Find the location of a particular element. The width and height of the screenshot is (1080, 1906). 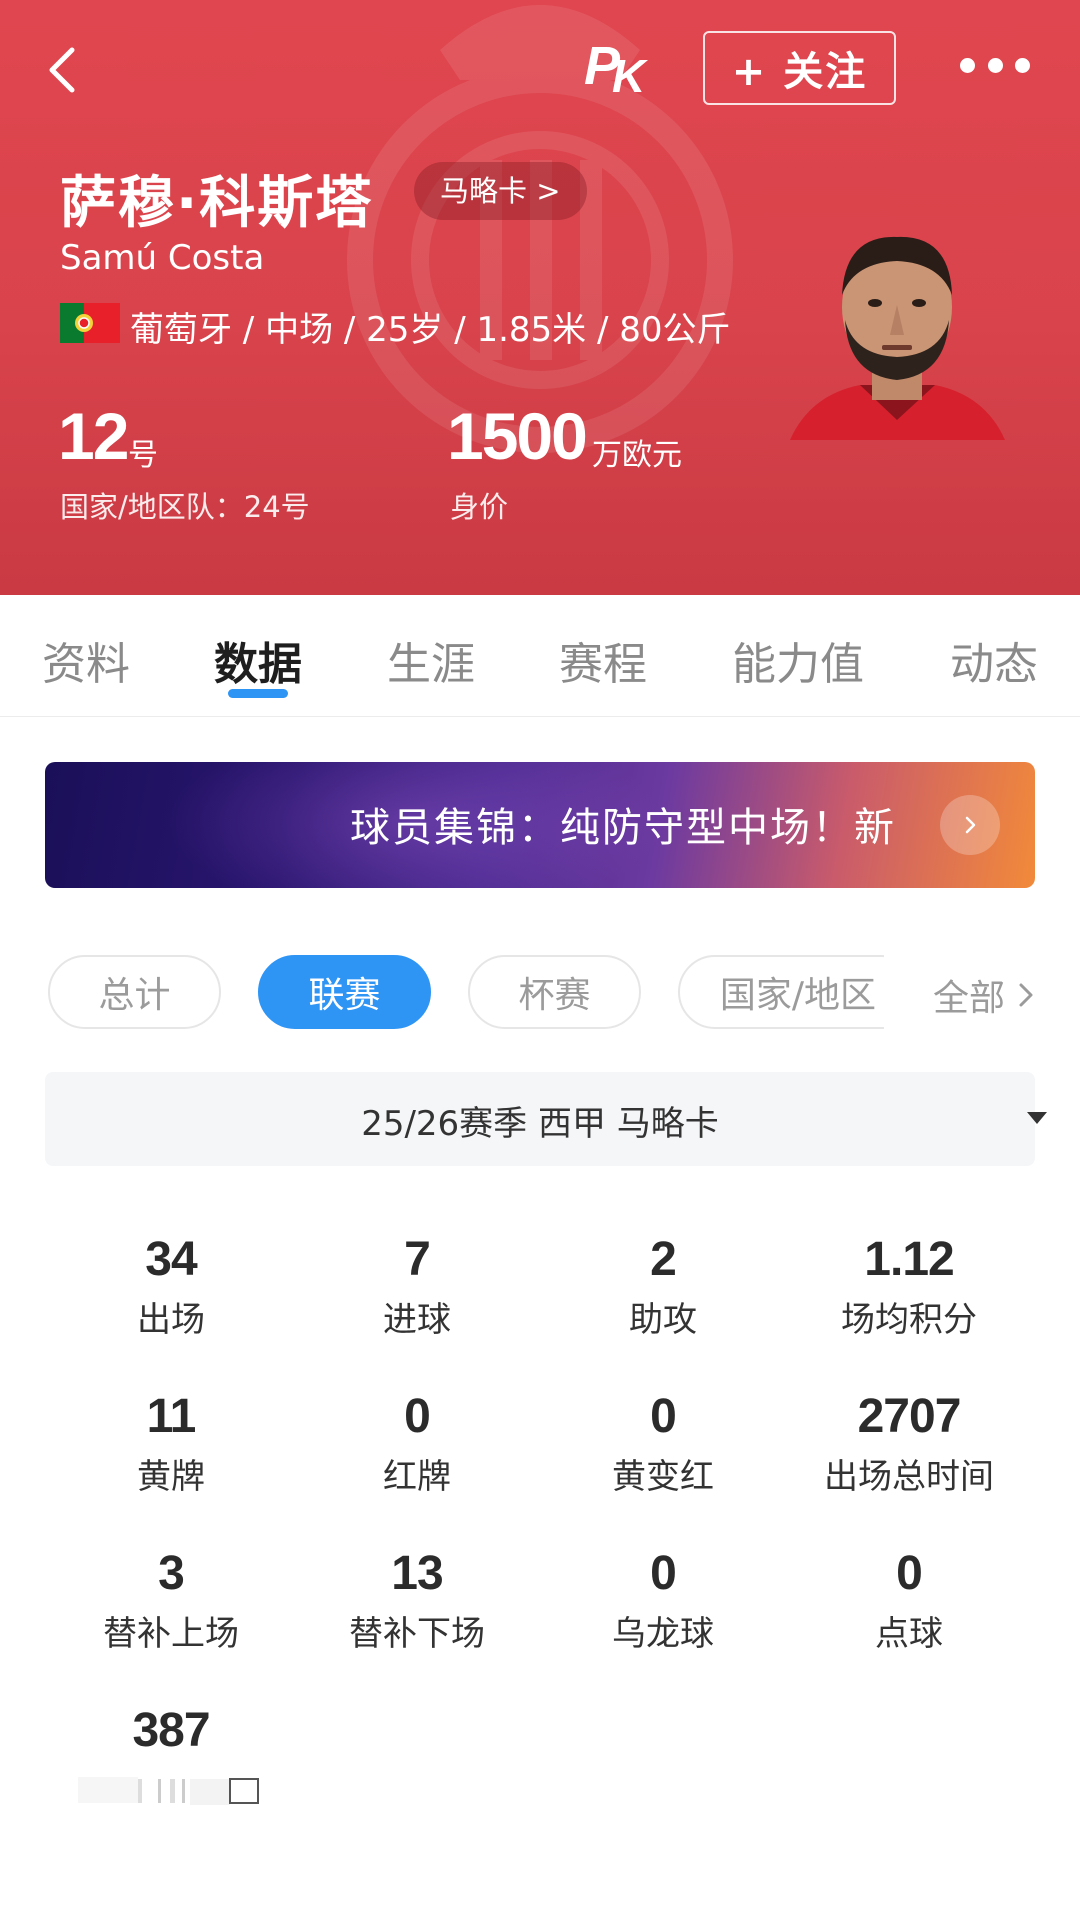

market-value-unit: 万欧元 is located at coordinates (637, 455).